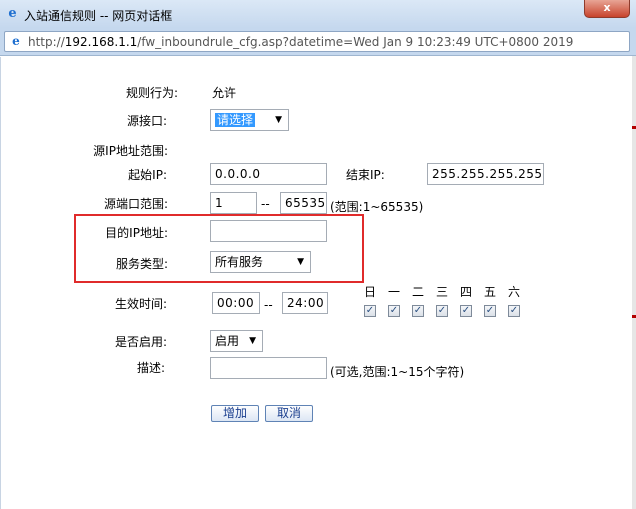  I want to click on dest-ip-input, so click(268, 231).